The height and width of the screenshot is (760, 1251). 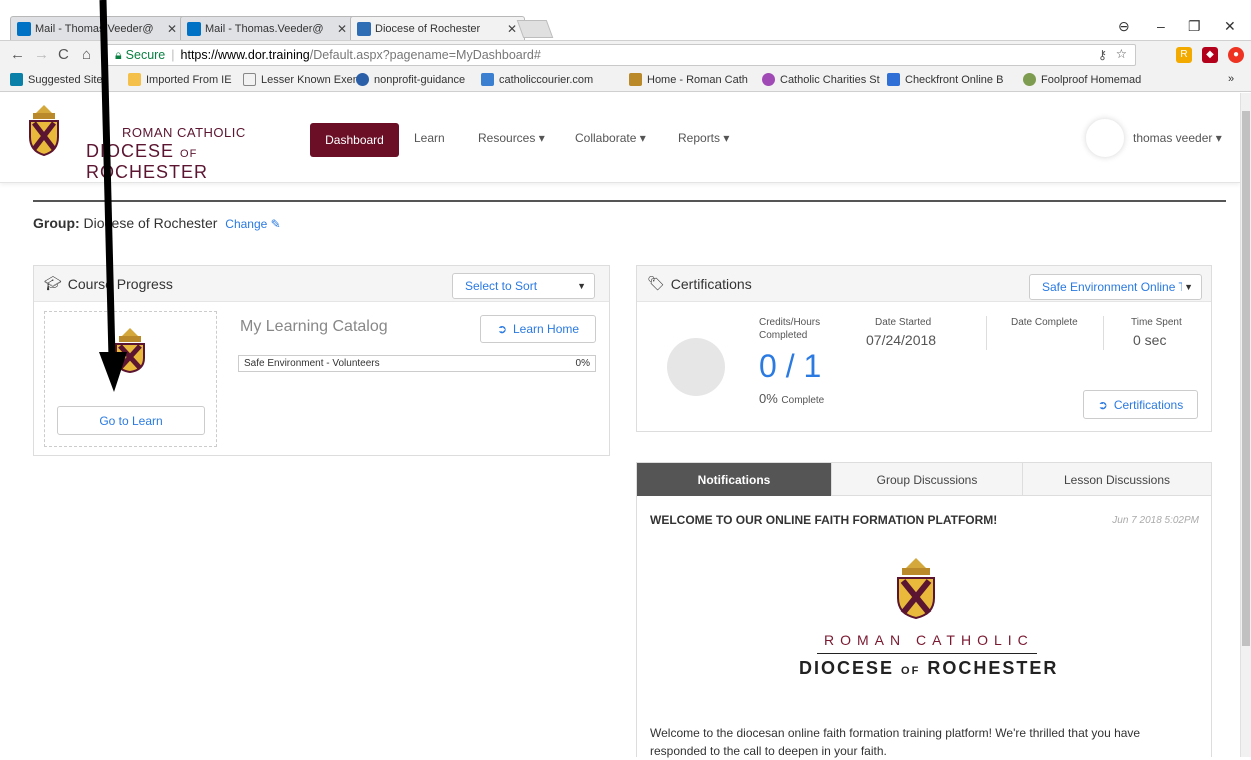 What do you see at coordinates (629, 201) in the screenshot?
I see `content-divider` at bounding box center [629, 201].